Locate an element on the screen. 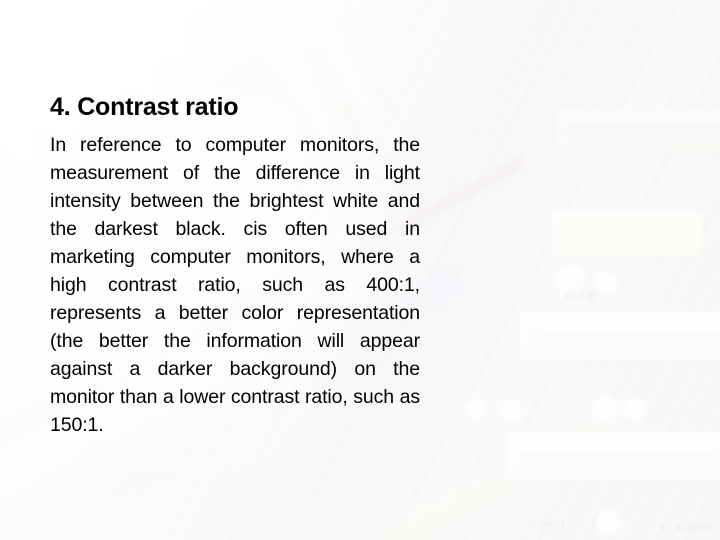  slide-title: 4. Contrast ratio is located at coordinates (144, 107).